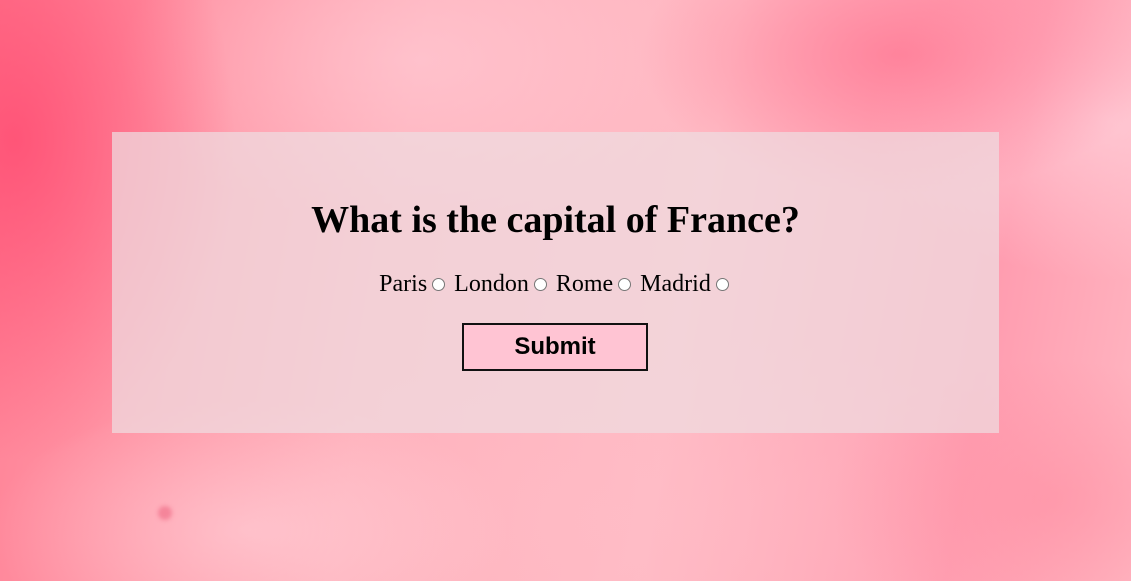  I want to click on option-label-madrid: Madrid, so click(675, 284).